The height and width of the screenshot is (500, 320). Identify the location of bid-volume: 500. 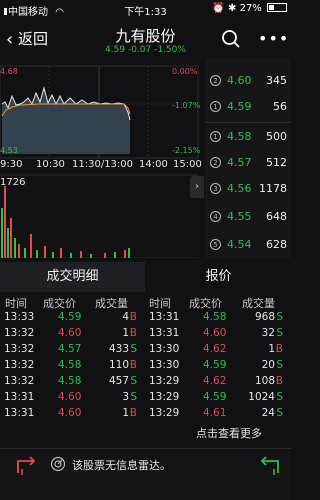
(276, 136).